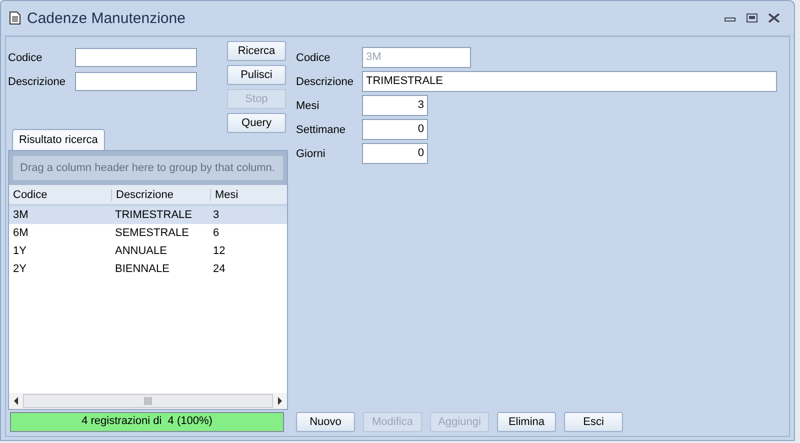 This screenshot has width=800, height=443. What do you see at coordinates (152, 233) in the screenshot?
I see `table-cell-text: SEMESTRALE` at bounding box center [152, 233].